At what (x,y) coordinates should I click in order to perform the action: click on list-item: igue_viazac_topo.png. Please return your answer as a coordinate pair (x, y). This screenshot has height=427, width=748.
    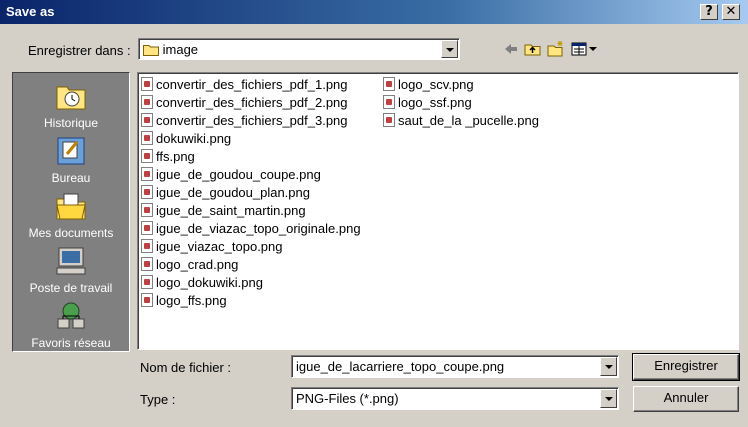
    Looking at the image, I should click on (212, 247).